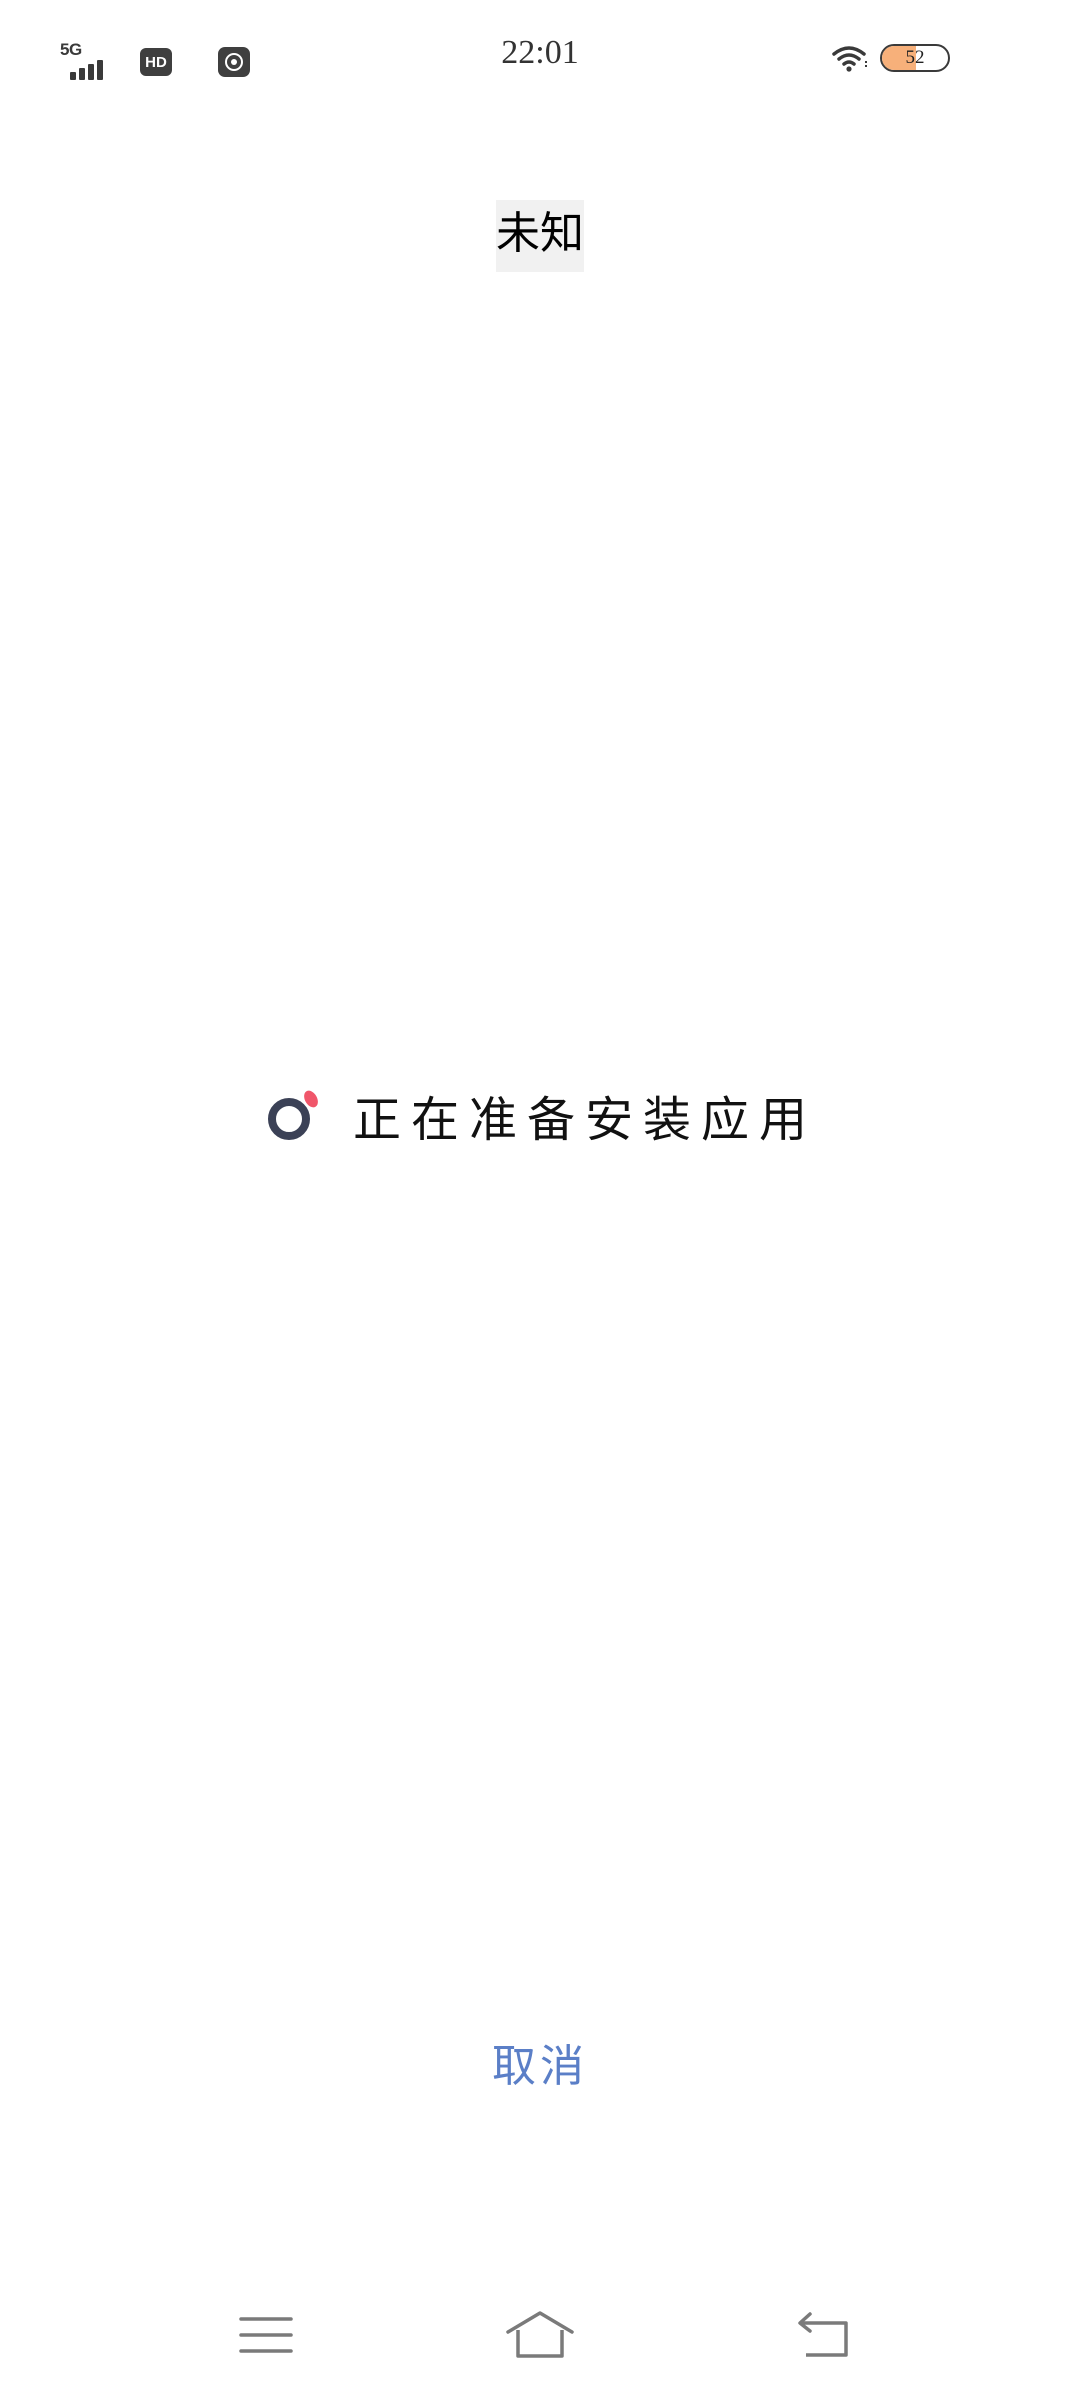 The width and height of the screenshot is (1080, 2400). I want to click on back-button, so click(824, 2335).